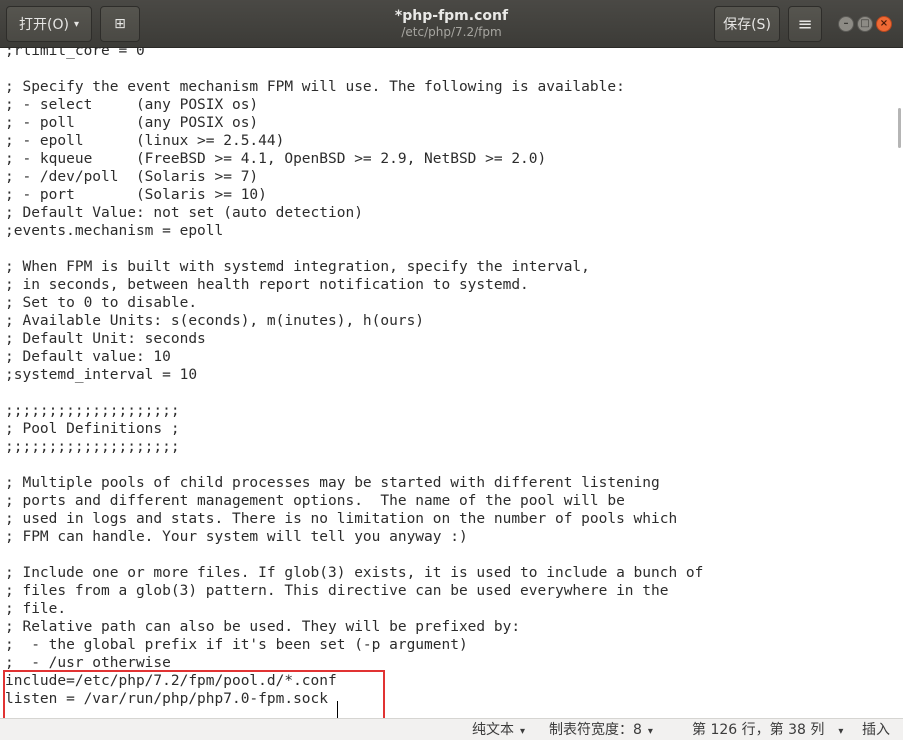 This screenshot has height=741, width=903. I want to click on new-document-button: ⊞, so click(120, 24).